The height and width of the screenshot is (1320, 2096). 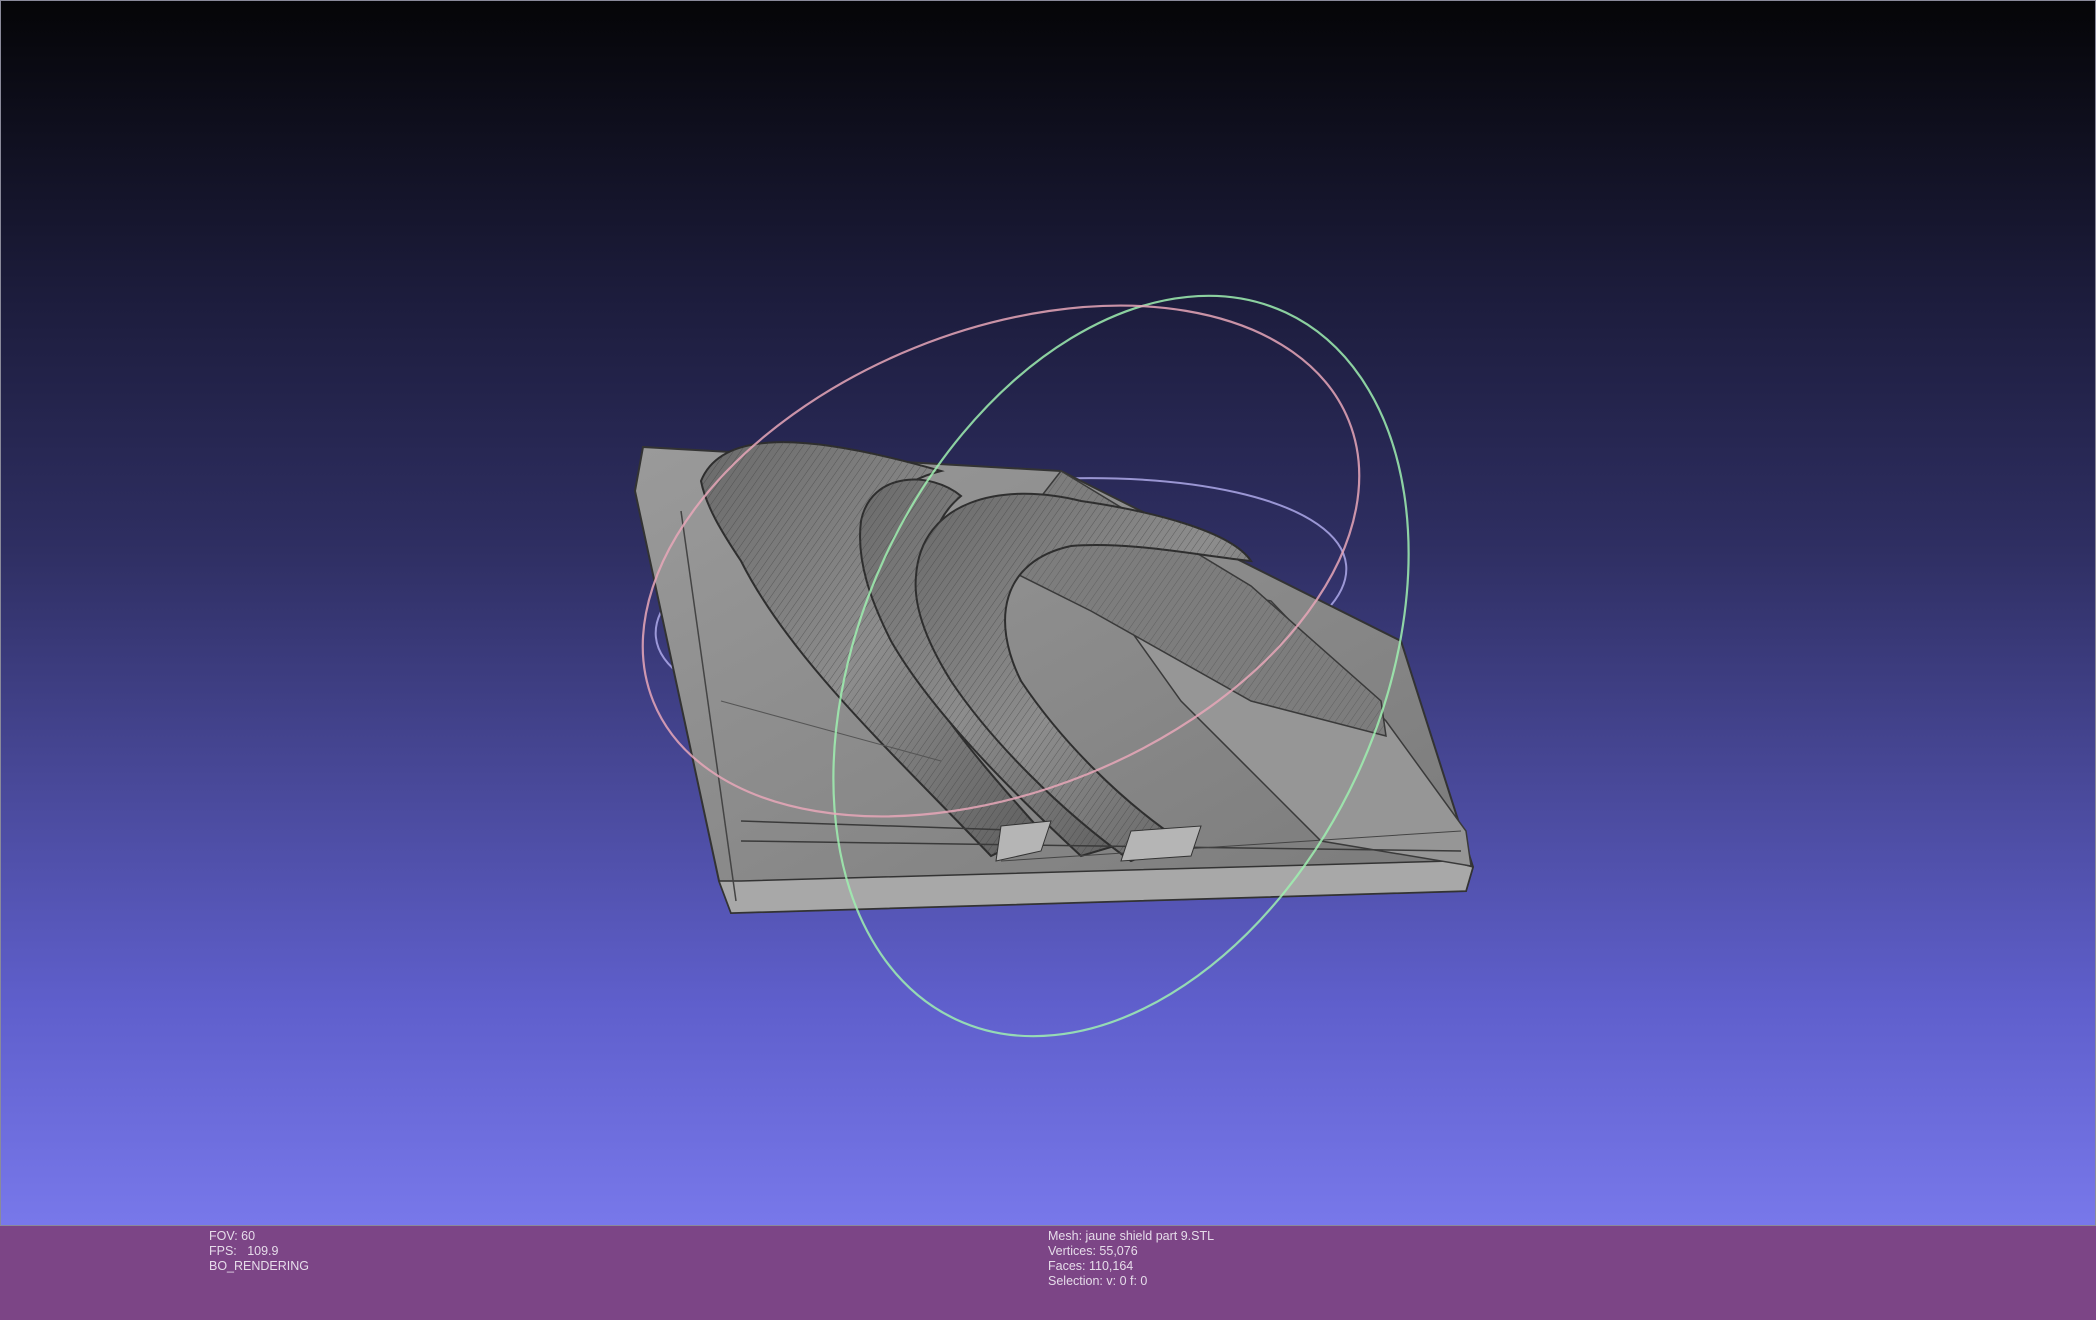 I want to click on render-mode-readout: BO_RENDERING, so click(x=259, y=1266).